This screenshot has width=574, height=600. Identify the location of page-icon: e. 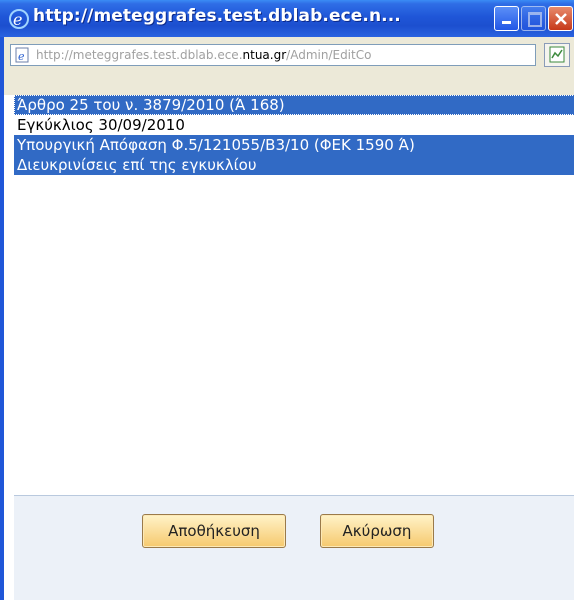
(22, 55).